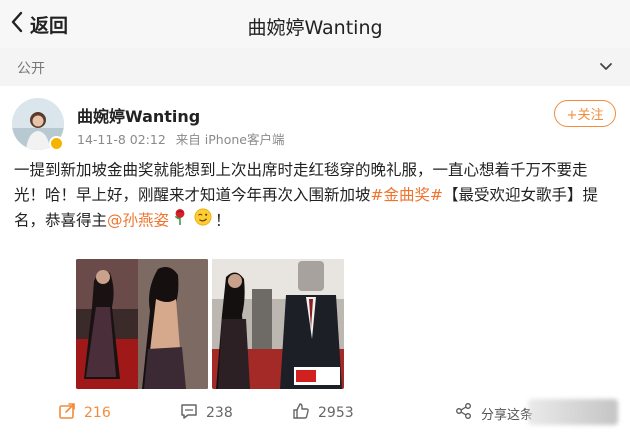 The image size is (630, 433). What do you see at coordinates (315, 28) in the screenshot?
I see `page-title: 曲婉婷Wanting` at bounding box center [315, 28].